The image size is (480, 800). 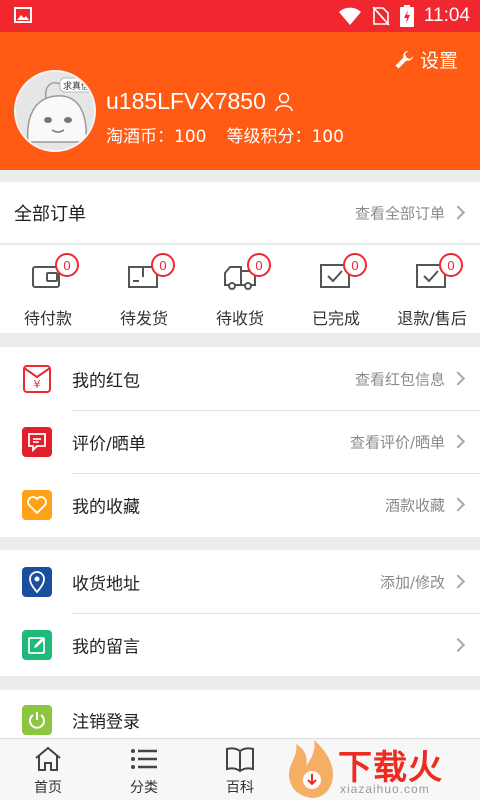 What do you see at coordinates (106, 507) in the screenshot?
I see `menu-label: 我的收藏` at bounding box center [106, 507].